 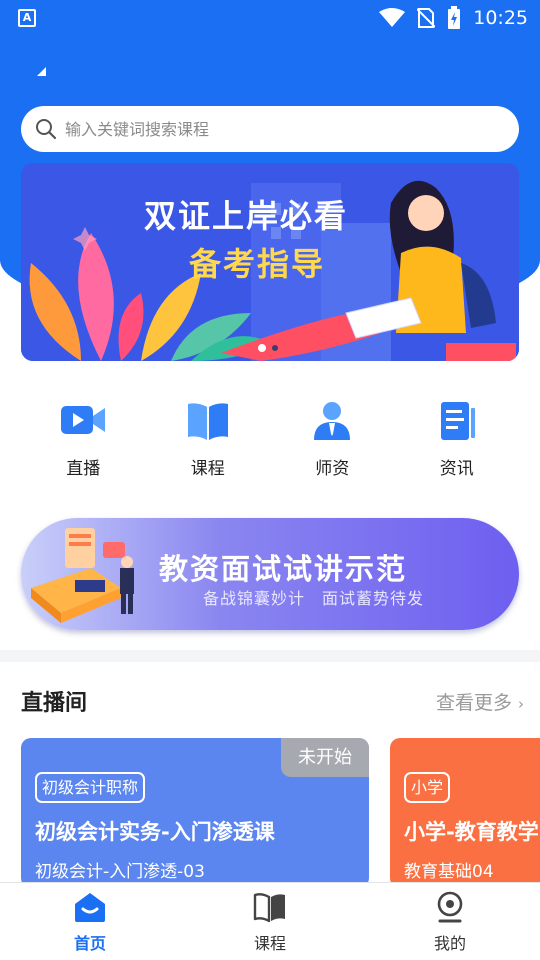 I want to click on quick-nav-live: 直播, so click(x=83, y=443).